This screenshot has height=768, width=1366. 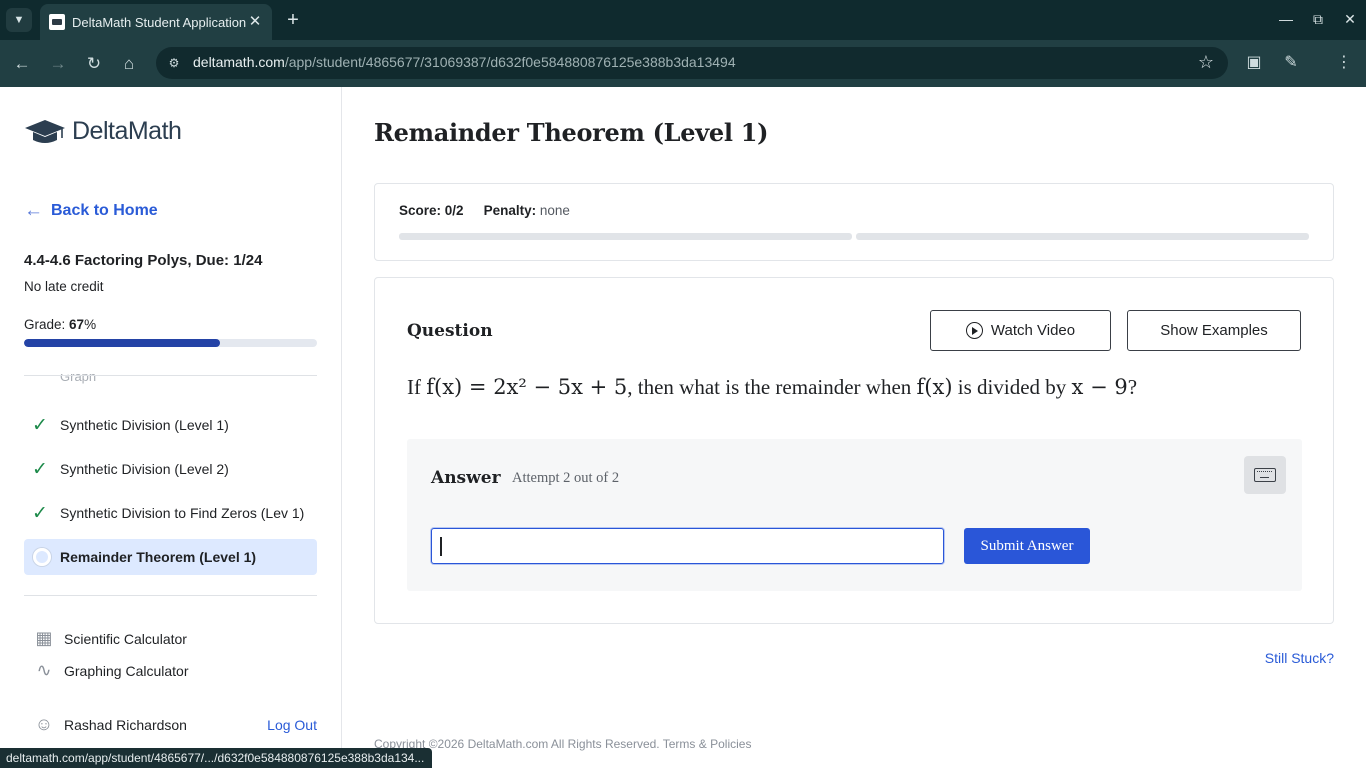 What do you see at coordinates (125, 638) in the screenshot?
I see `scientific-calculator-label: Scientific Calculator` at bounding box center [125, 638].